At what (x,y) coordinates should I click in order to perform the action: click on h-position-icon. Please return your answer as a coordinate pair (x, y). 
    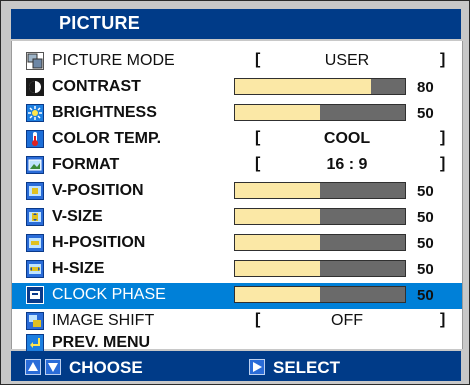
    Looking at the image, I should click on (35, 243).